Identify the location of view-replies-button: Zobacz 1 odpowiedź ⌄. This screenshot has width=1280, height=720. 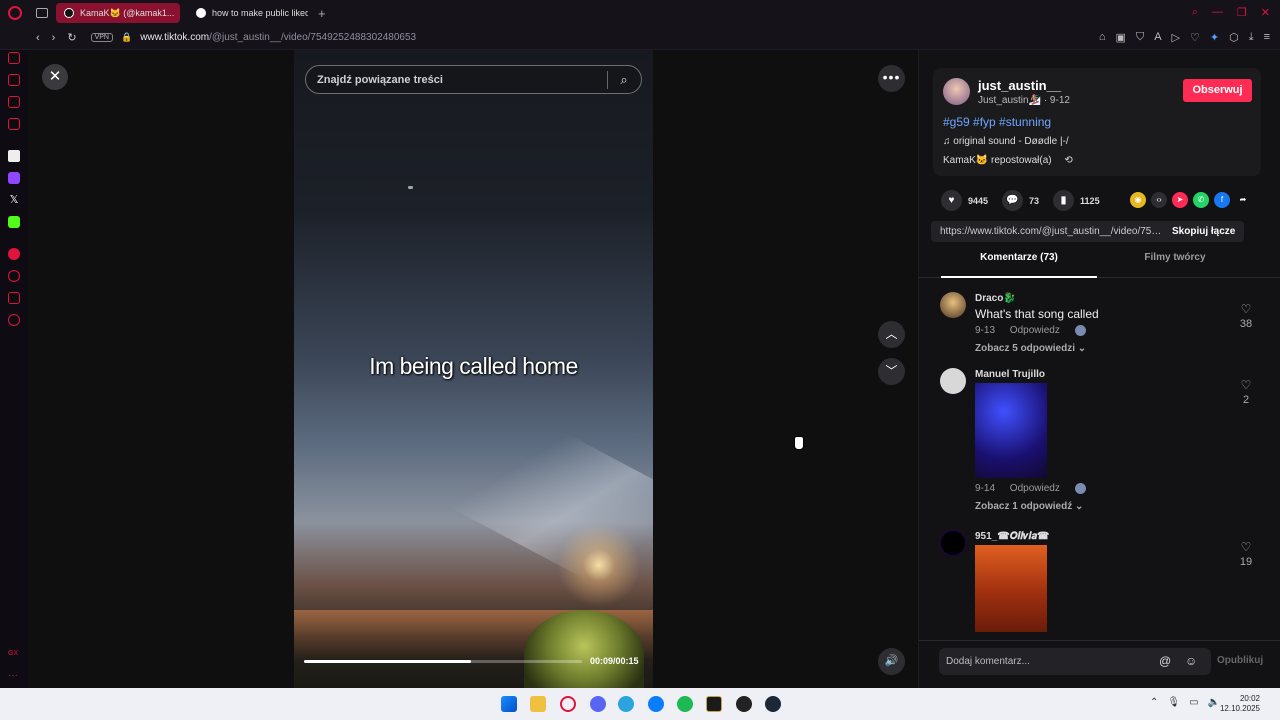
(1029, 506).